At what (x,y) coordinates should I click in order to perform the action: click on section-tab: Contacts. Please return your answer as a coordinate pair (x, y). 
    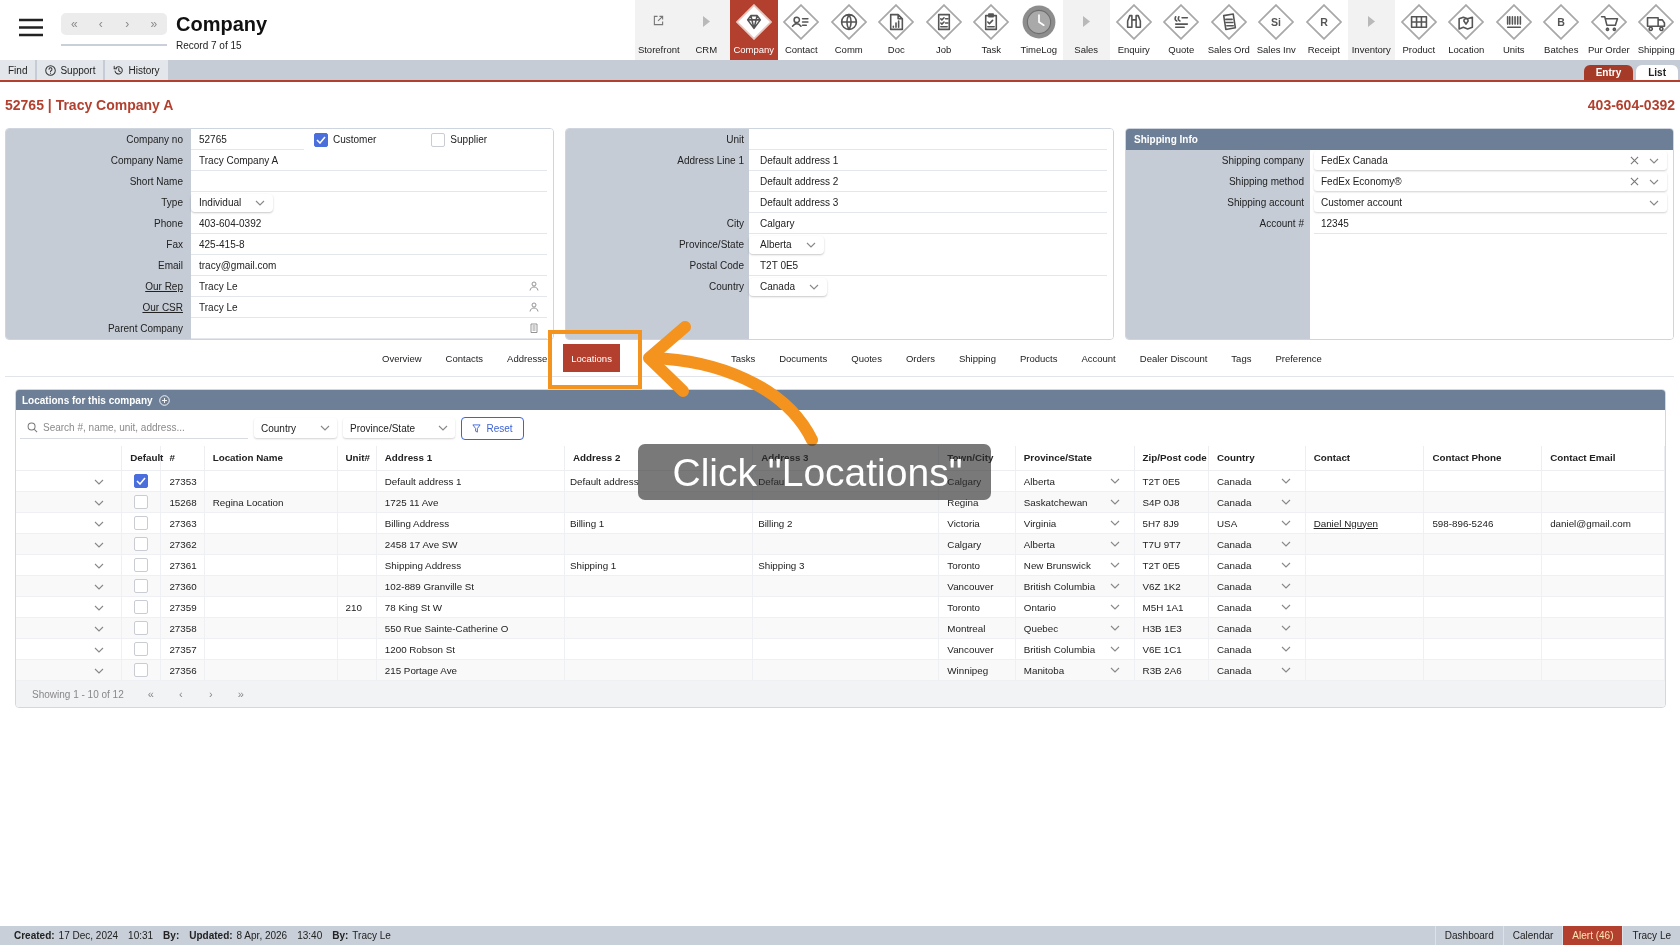
    Looking at the image, I should click on (464, 358).